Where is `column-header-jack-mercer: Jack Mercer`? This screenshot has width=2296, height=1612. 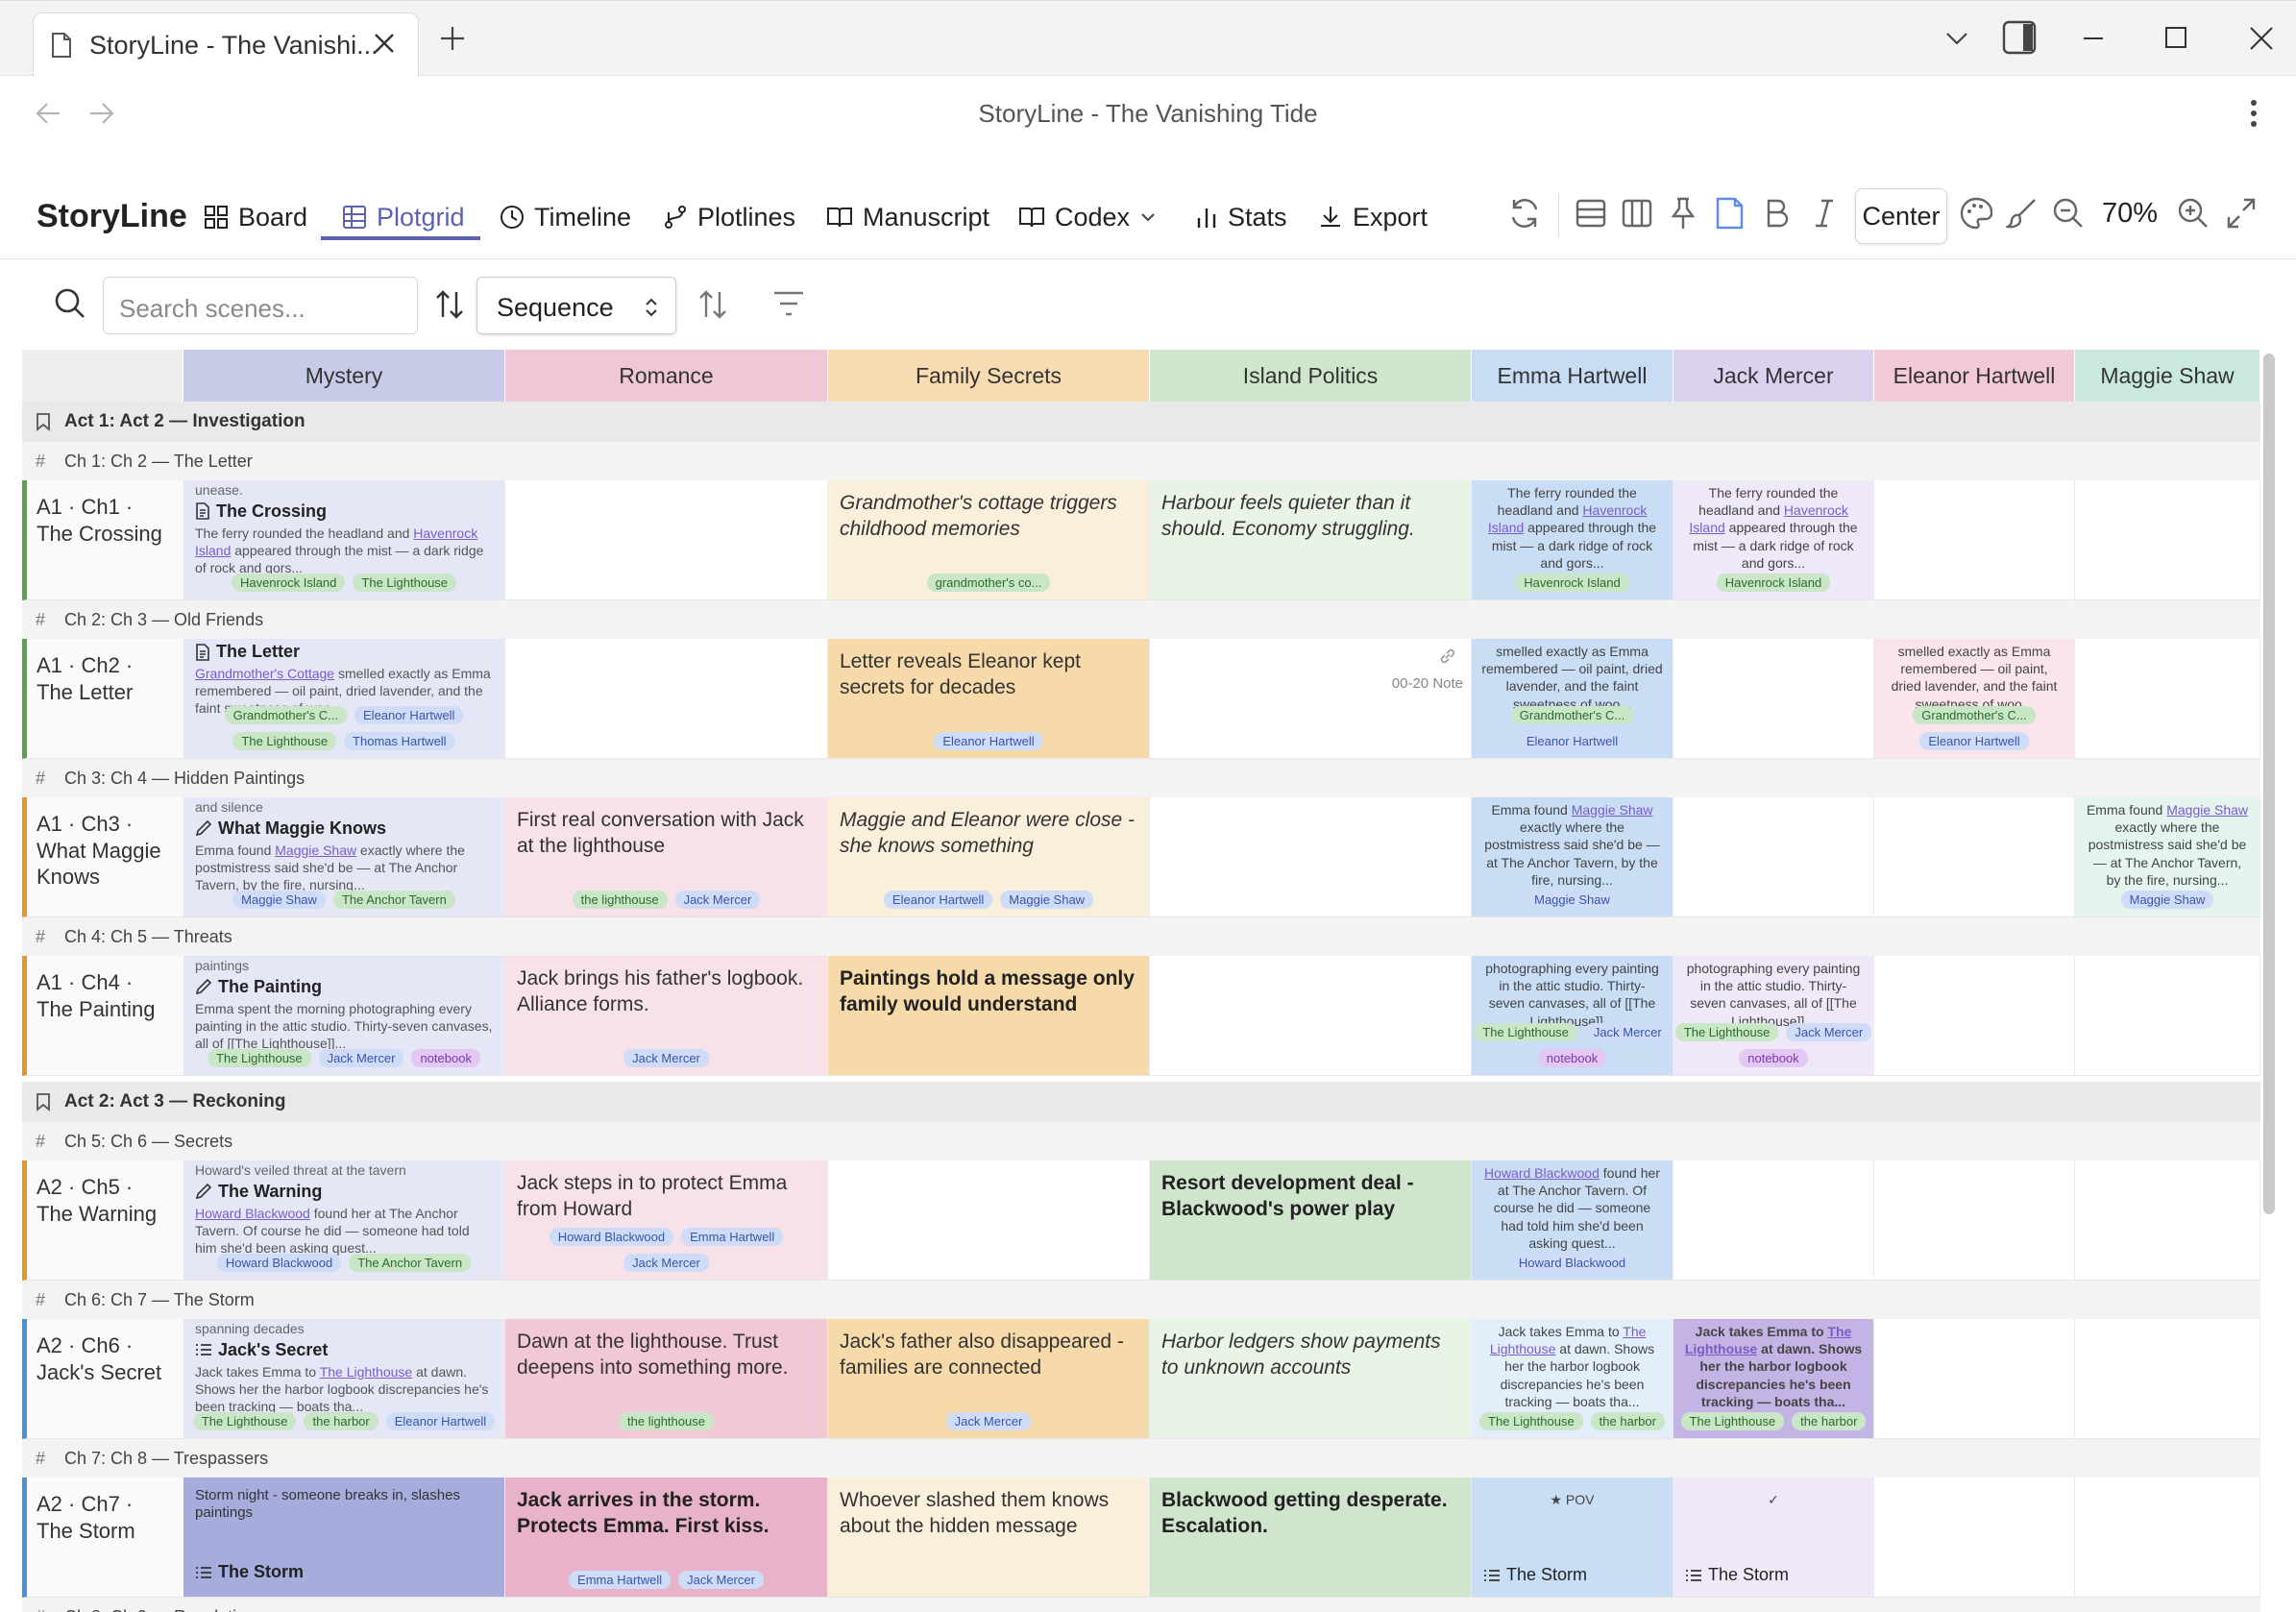 column-header-jack-mercer: Jack Mercer is located at coordinates (1773, 376).